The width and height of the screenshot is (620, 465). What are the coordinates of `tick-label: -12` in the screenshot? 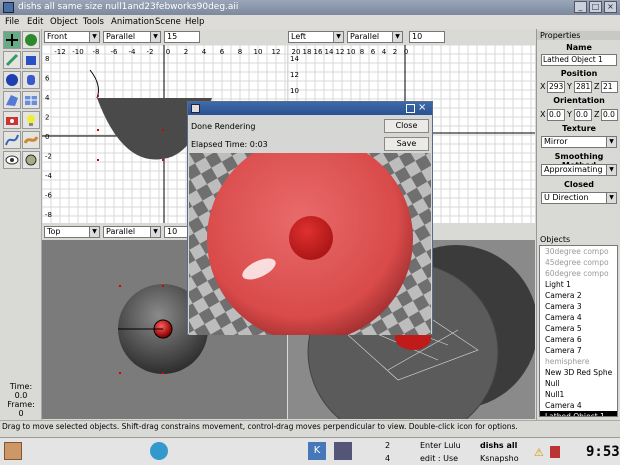 It's located at (59, 52).